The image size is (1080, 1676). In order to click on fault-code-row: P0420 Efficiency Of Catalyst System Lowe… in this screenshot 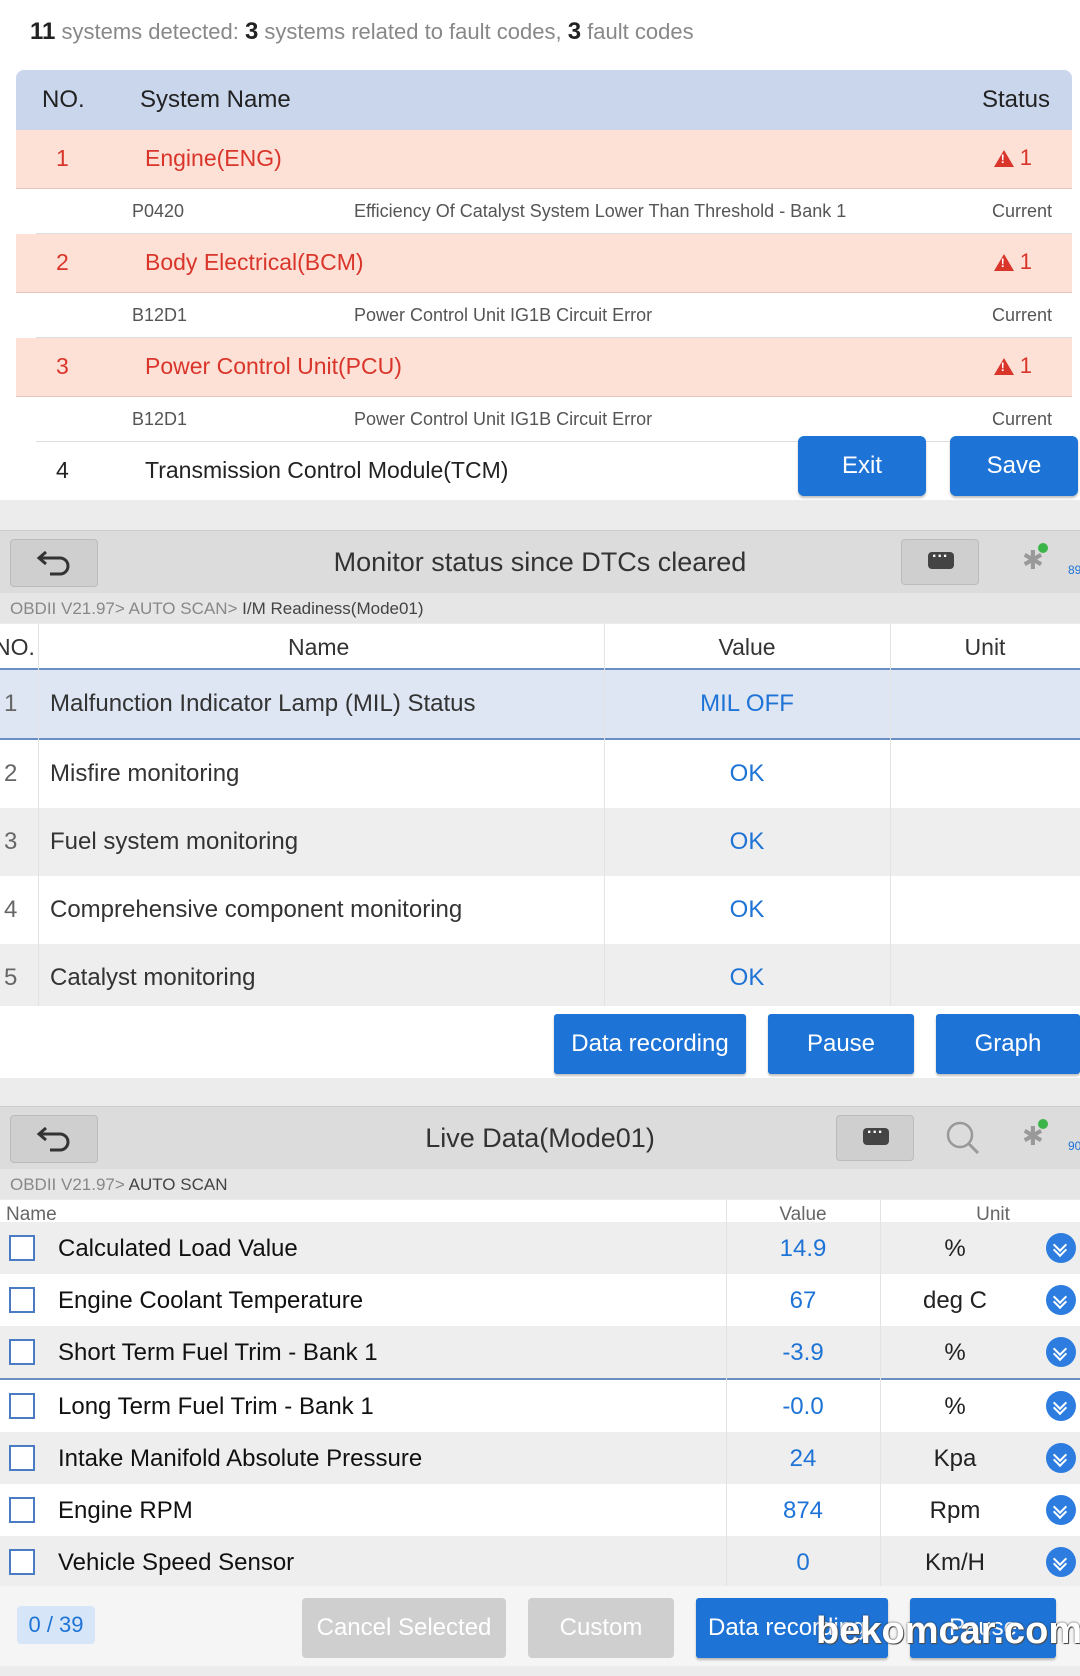, I will do `click(554, 211)`.